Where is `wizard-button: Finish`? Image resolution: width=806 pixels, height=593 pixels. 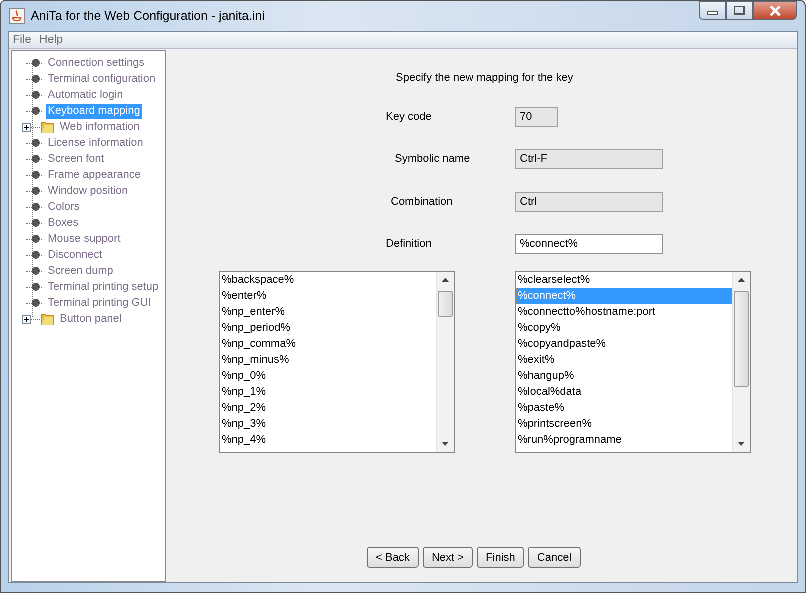 wizard-button: Finish is located at coordinates (500, 557).